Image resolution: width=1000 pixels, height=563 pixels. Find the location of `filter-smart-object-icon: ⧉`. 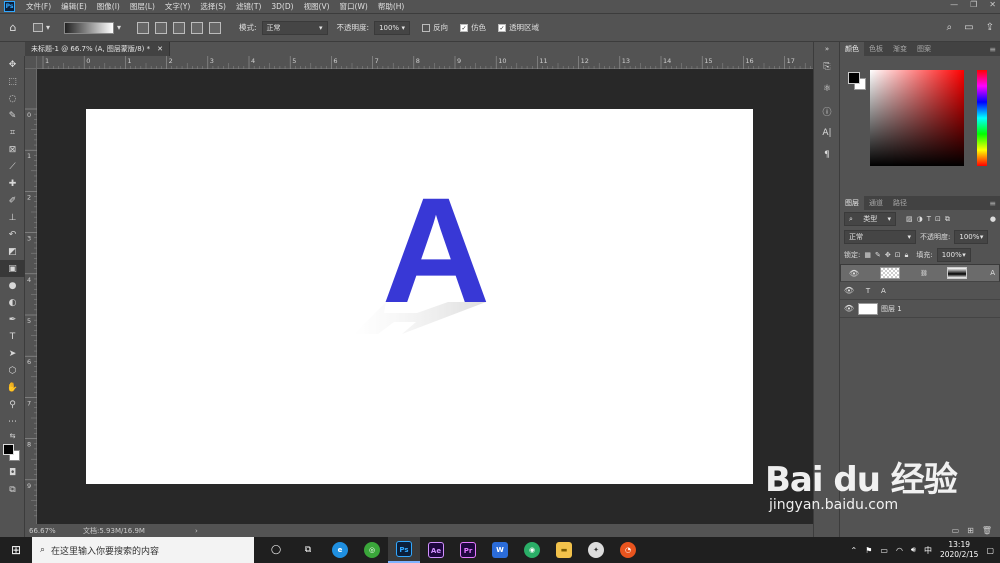

filter-smart-object-icon: ⧉ is located at coordinates (947, 219).